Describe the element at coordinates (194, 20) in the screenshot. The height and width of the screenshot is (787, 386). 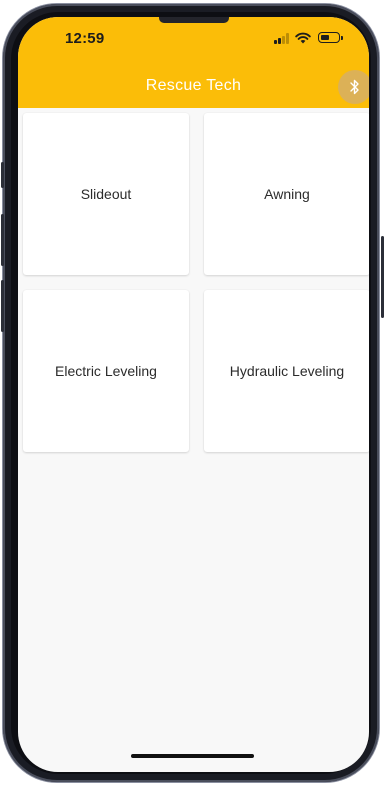
I see `notch` at that location.